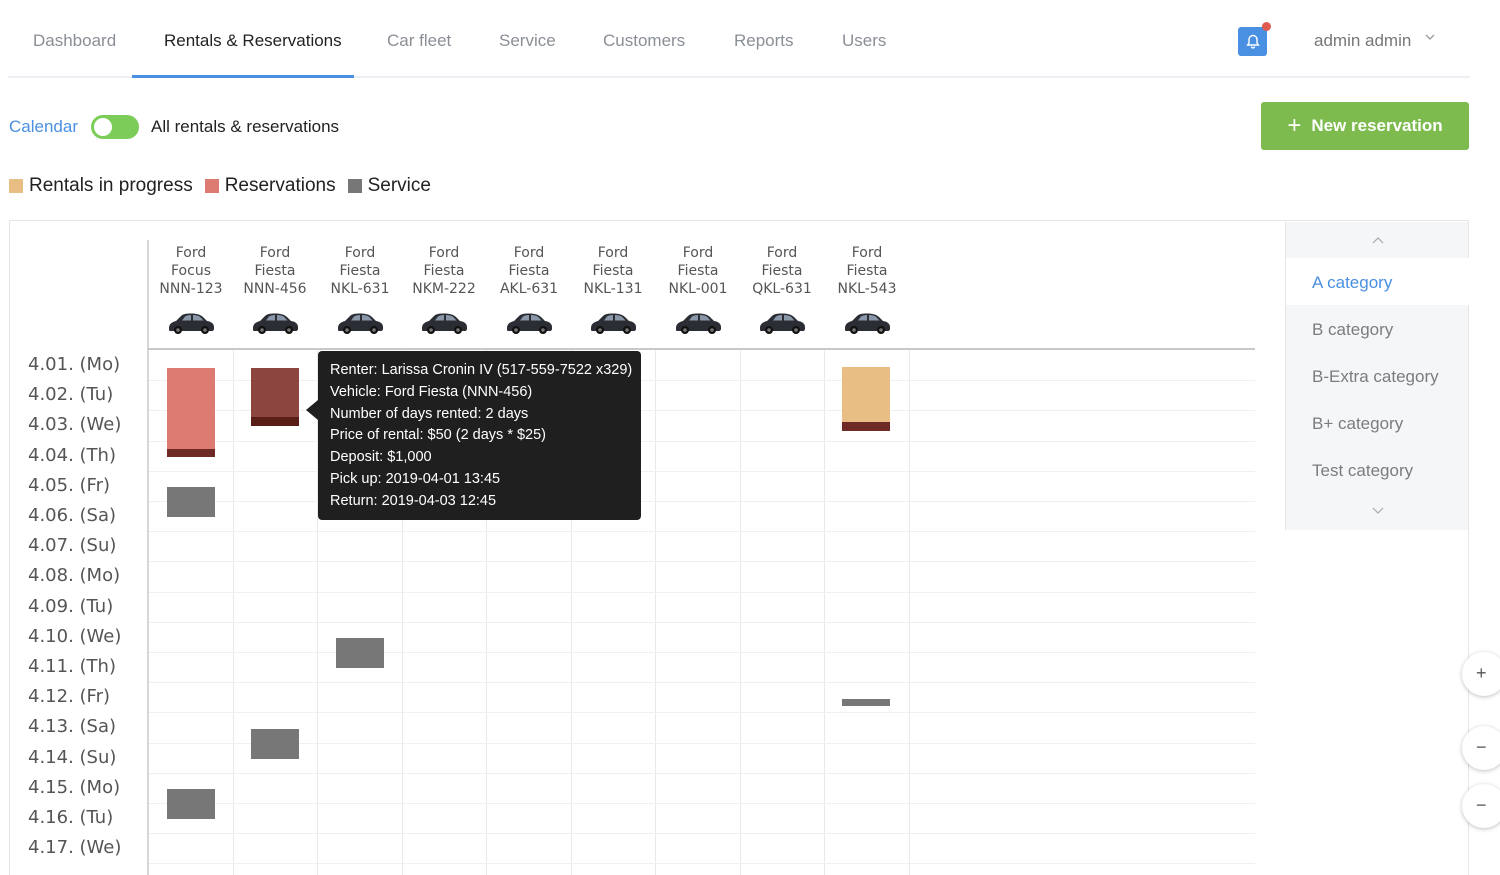 The height and width of the screenshot is (875, 1500). I want to click on tooltip-pickup: Pick up: 2019-04-01 13:45, so click(415, 478).